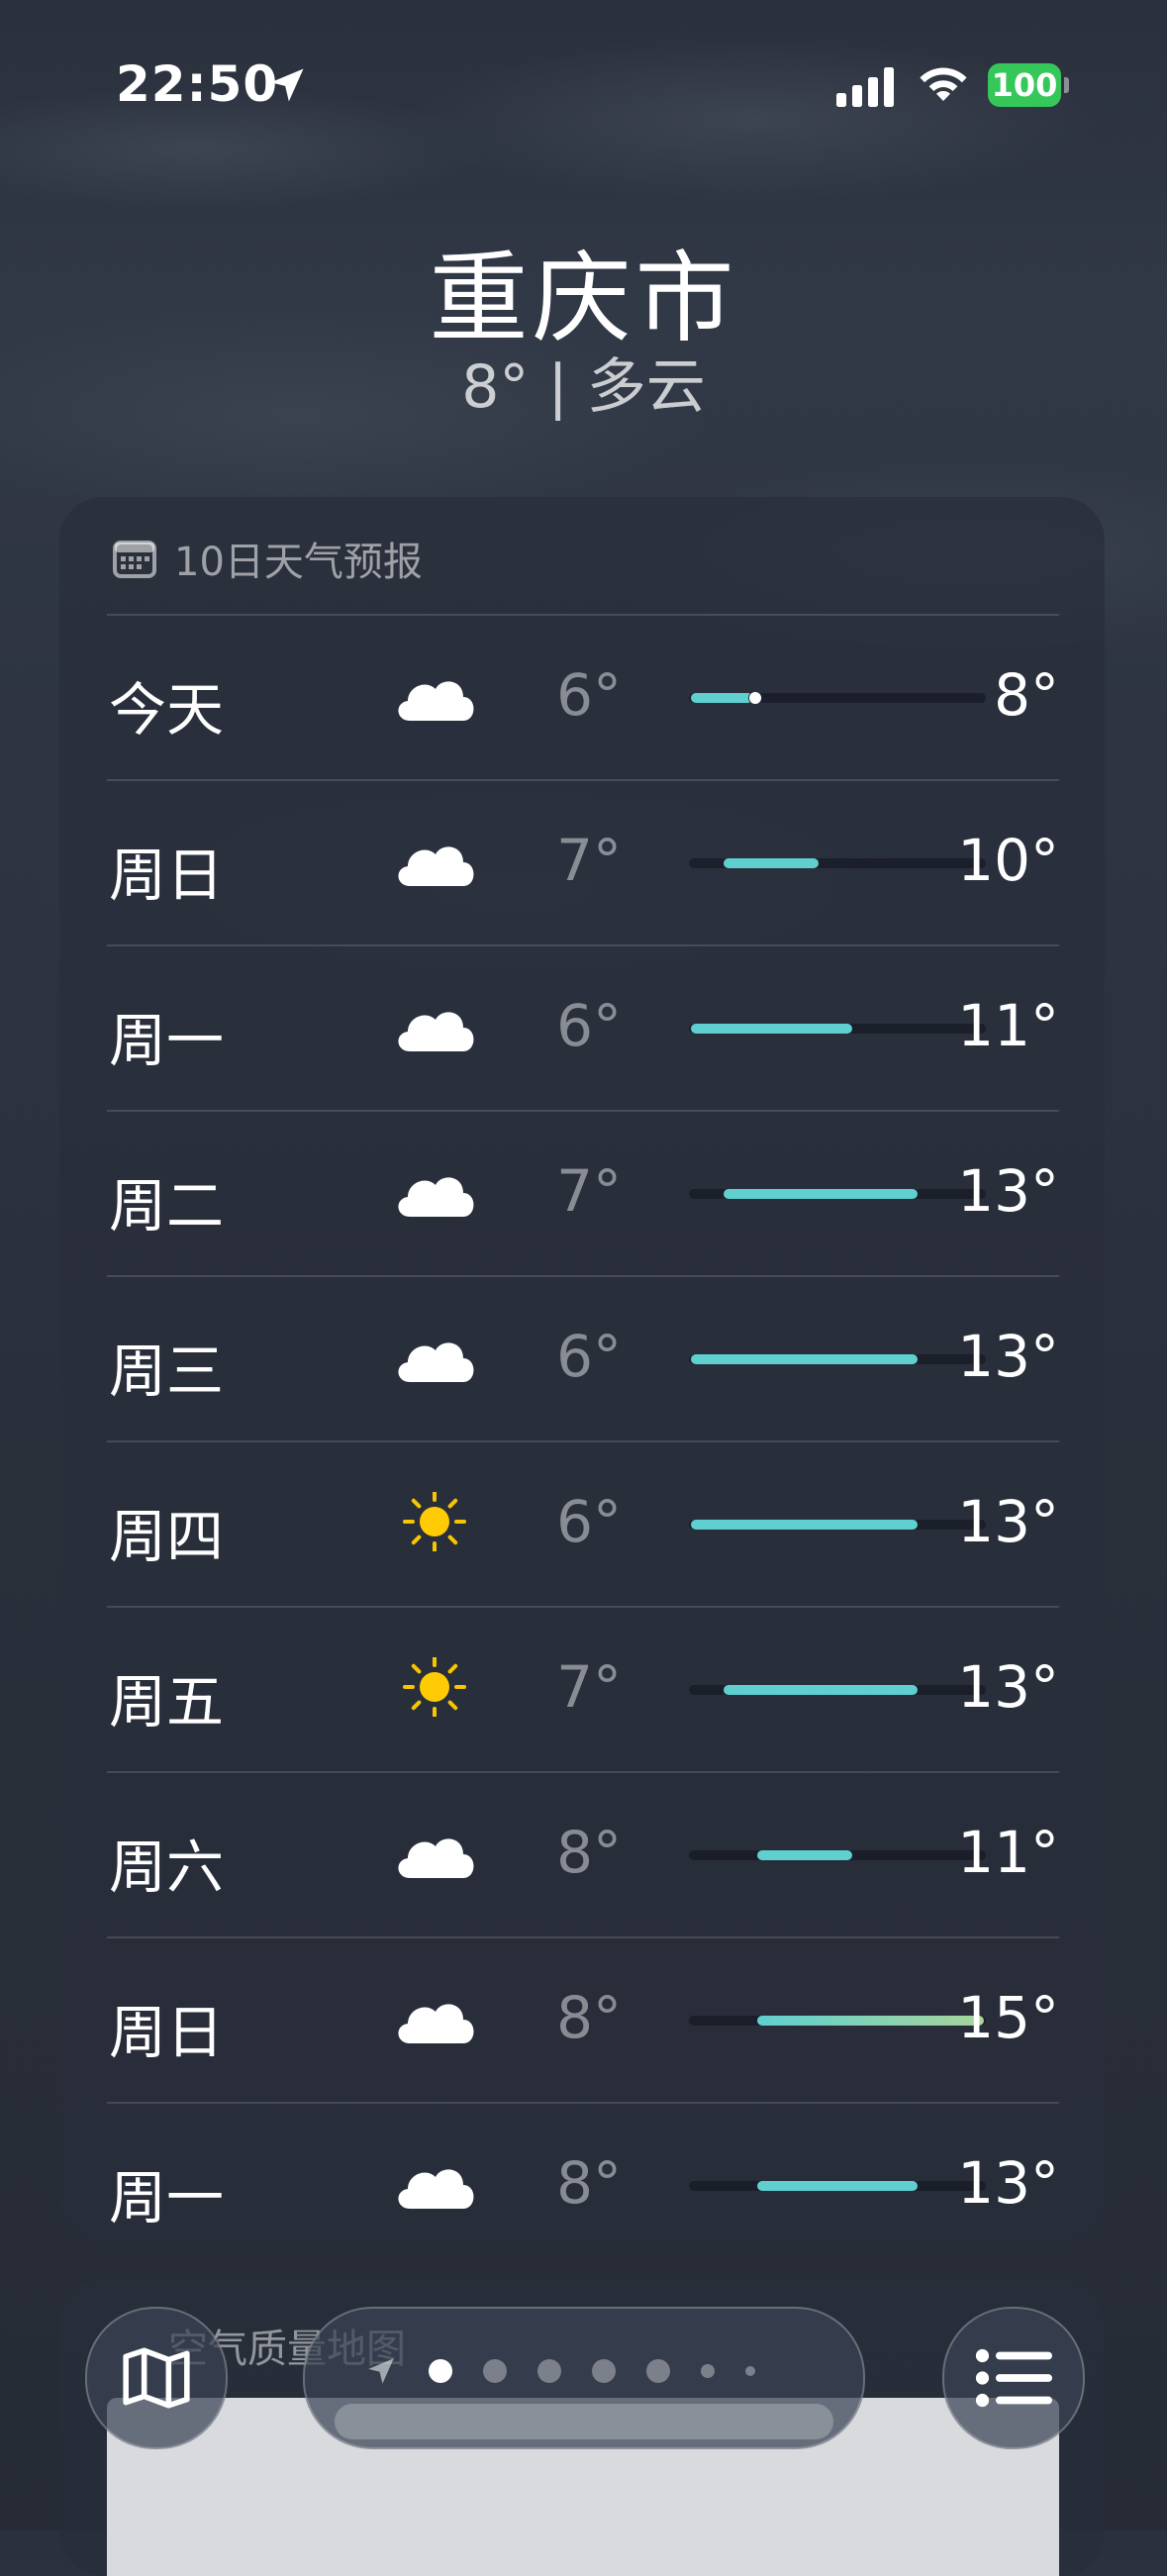 The height and width of the screenshot is (2576, 1167). I want to click on current-location-arrow-icon, so click(381, 2371).